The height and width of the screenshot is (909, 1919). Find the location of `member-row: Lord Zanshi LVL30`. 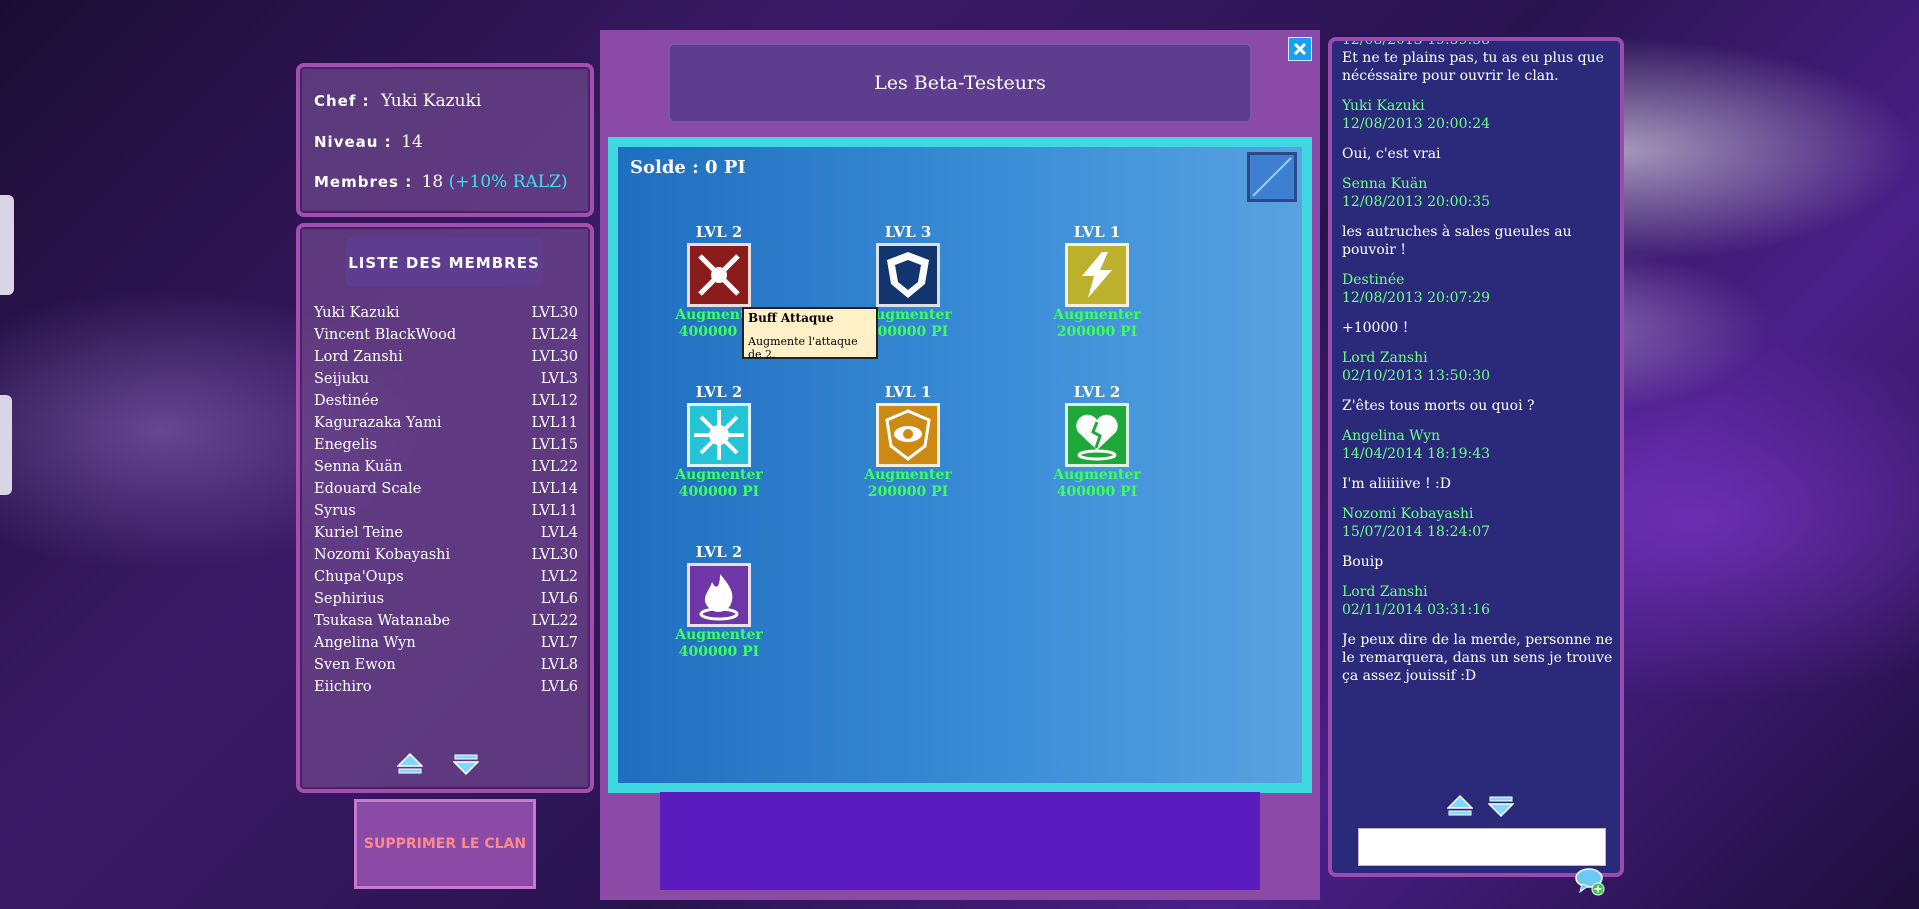

member-row: Lord Zanshi LVL30 is located at coordinates (446, 357).